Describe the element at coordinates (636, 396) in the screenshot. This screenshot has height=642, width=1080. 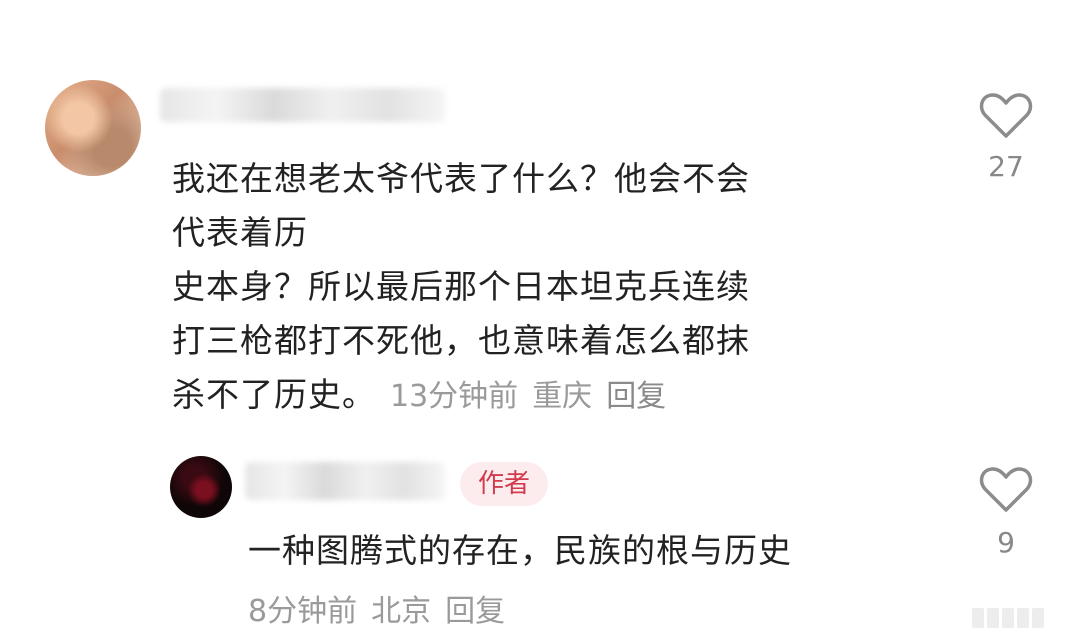
I see `comment-reply-button: 回复` at that location.